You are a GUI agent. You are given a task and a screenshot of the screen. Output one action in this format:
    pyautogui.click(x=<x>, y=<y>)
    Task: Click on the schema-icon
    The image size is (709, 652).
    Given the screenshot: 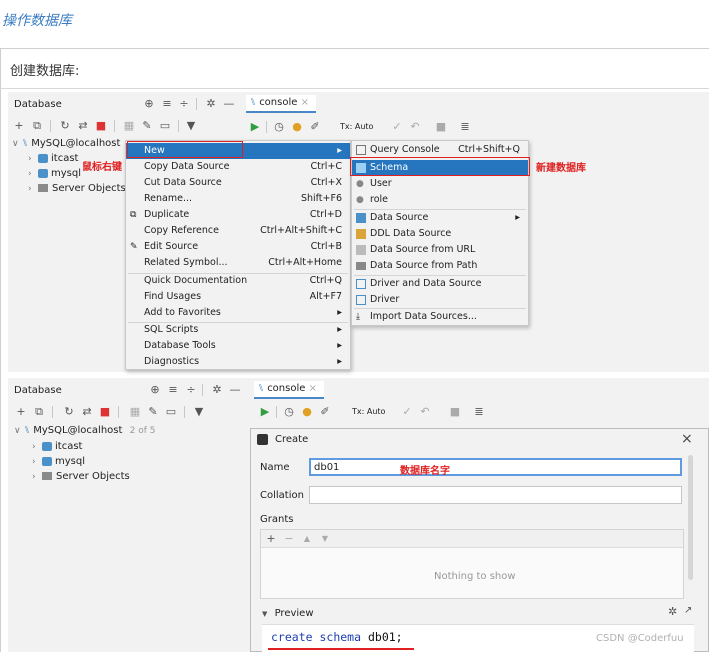 What is the action you would take?
    pyautogui.click(x=47, y=461)
    